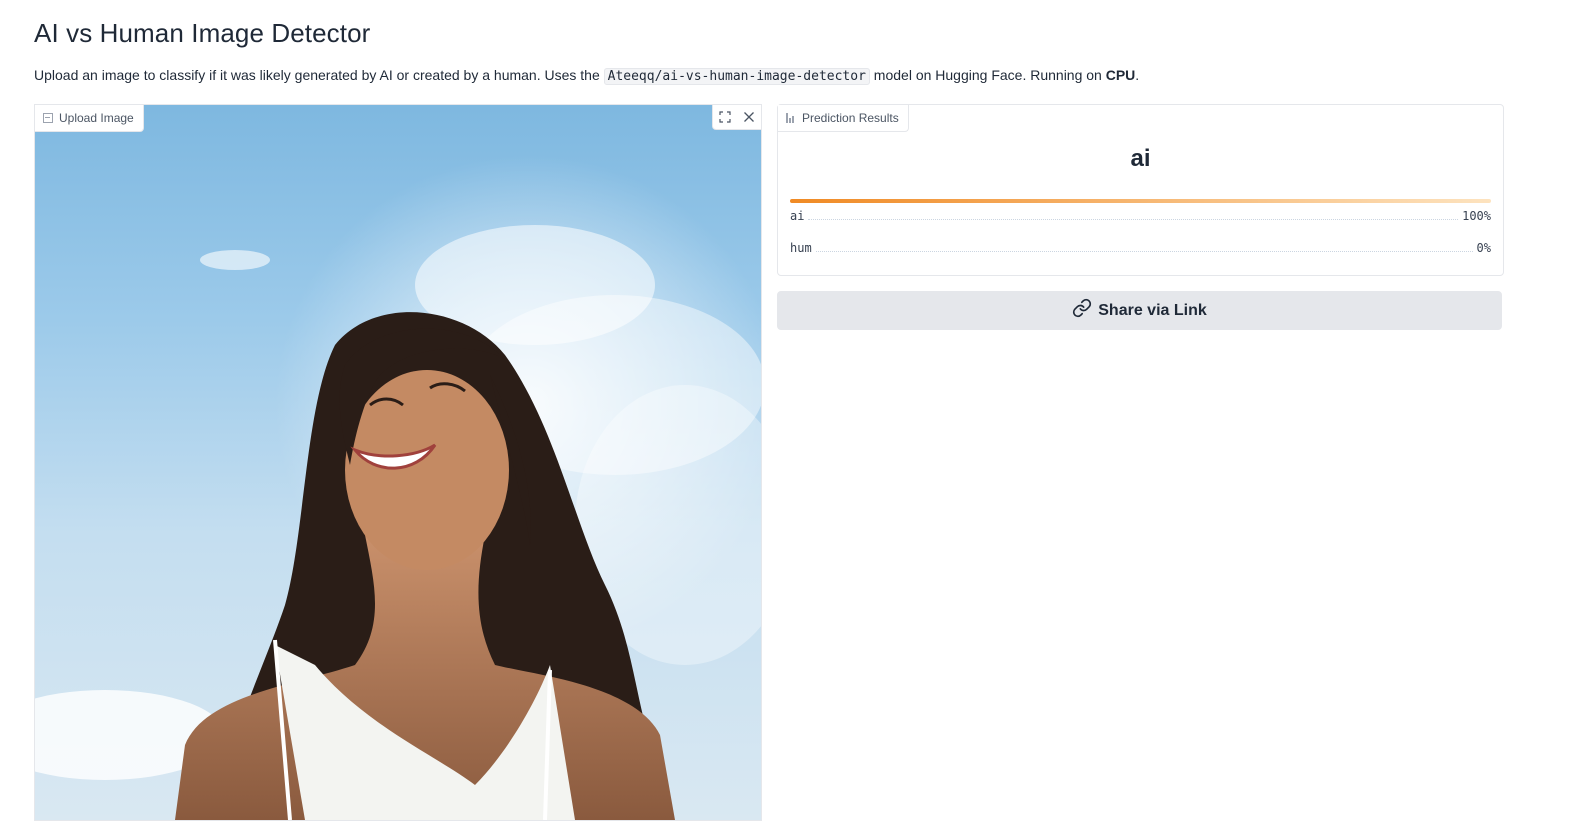 Image resolution: width=1571 pixels, height=821 pixels. What do you see at coordinates (725, 117) in the screenshot?
I see `fullscreen-icon` at bounding box center [725, 117].